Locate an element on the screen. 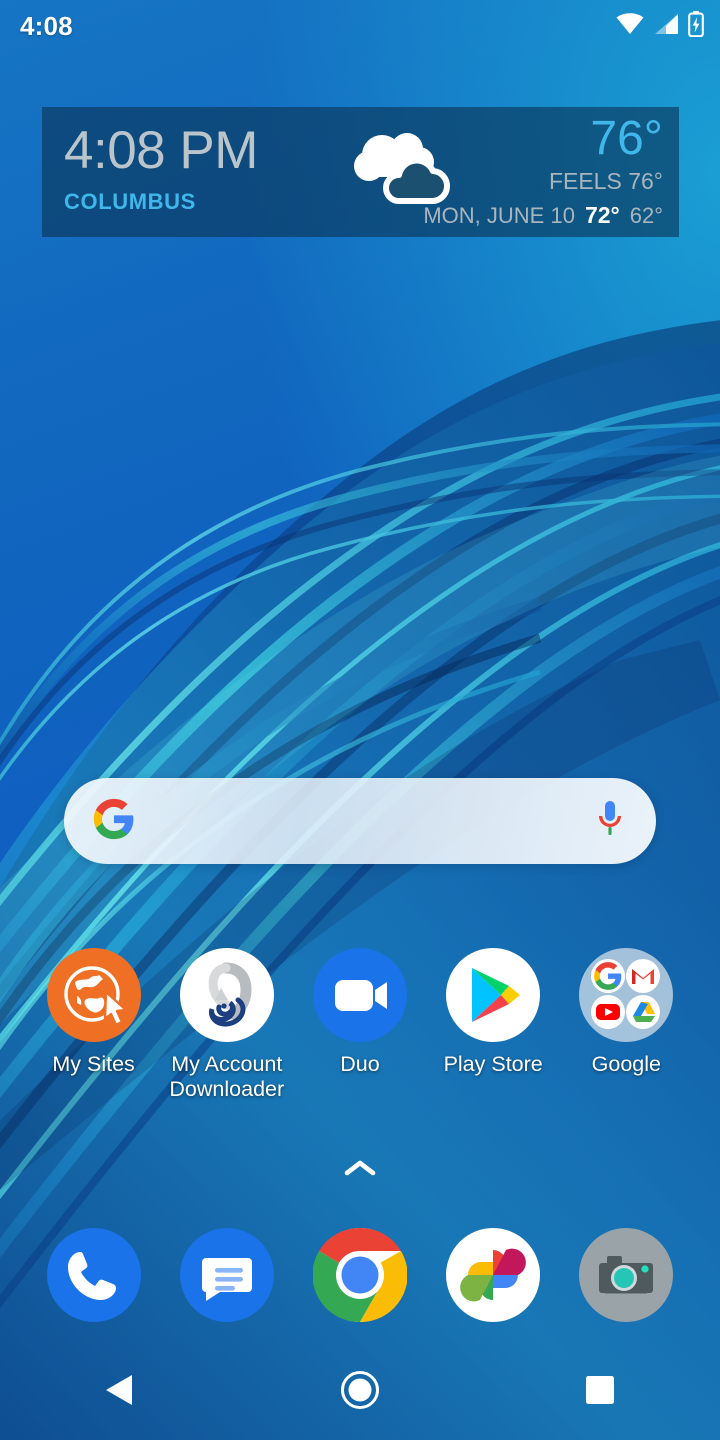  status-bar-icons is located at coordinates (660, 26).